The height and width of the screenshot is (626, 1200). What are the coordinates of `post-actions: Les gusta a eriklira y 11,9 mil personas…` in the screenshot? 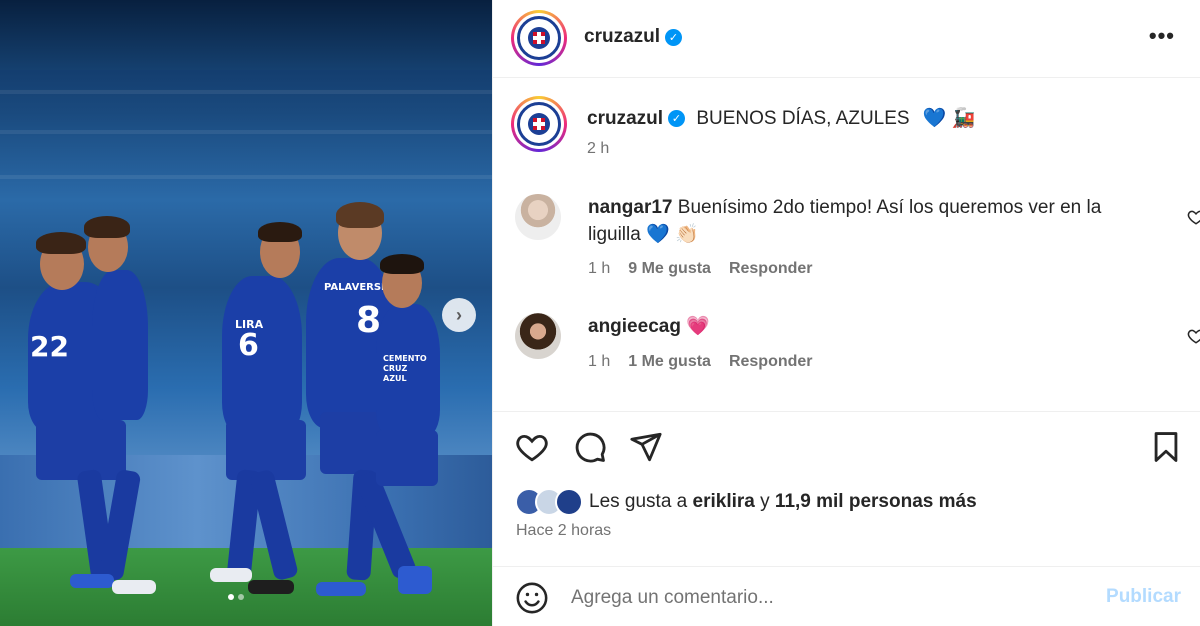 It's located at (846, 489).